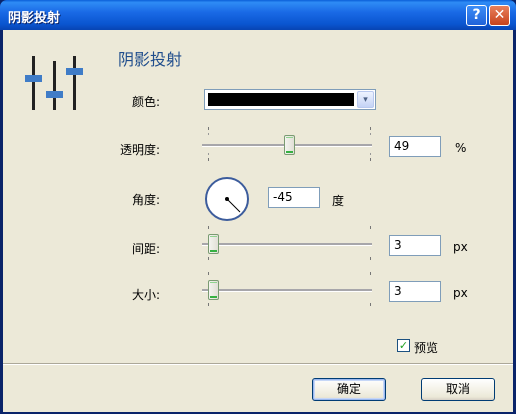 This screenshot has width=516, height=414. What do you see at coordinates (294, 197) in the screenshot?
I see `angle-input: -45` at bounding box center [294, 197].